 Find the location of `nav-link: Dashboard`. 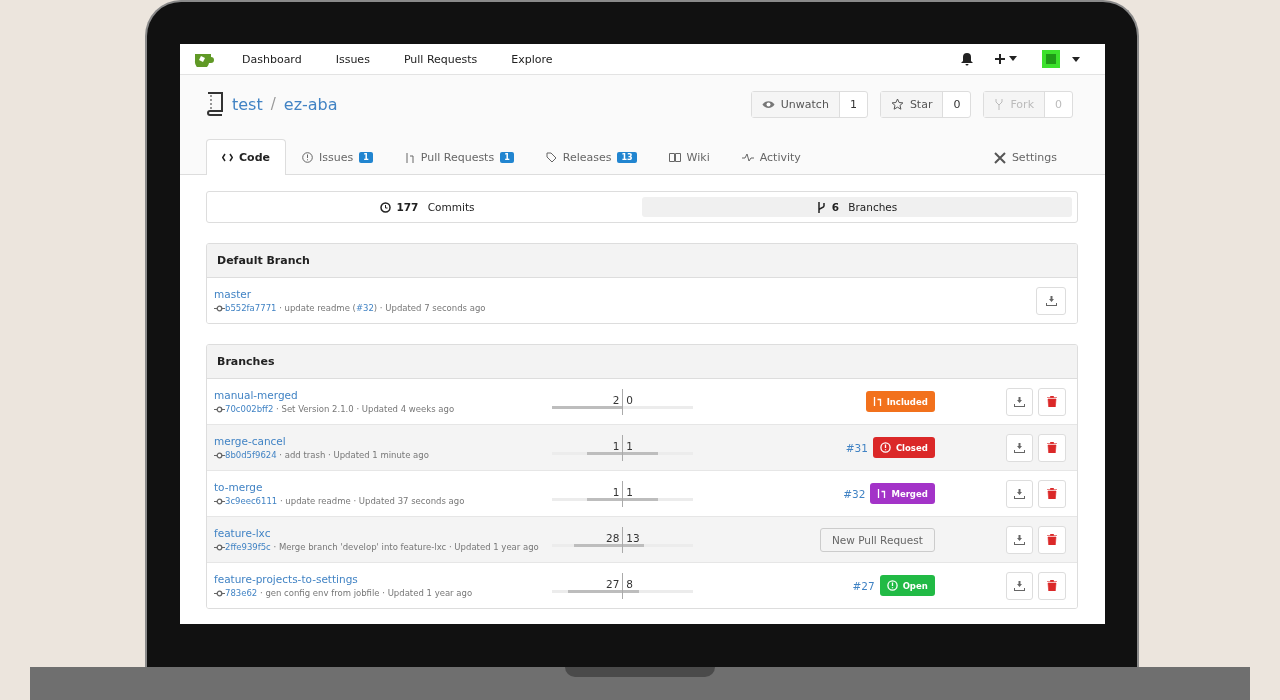

nav-link: Dashboard is located at coordinates (272, 59).